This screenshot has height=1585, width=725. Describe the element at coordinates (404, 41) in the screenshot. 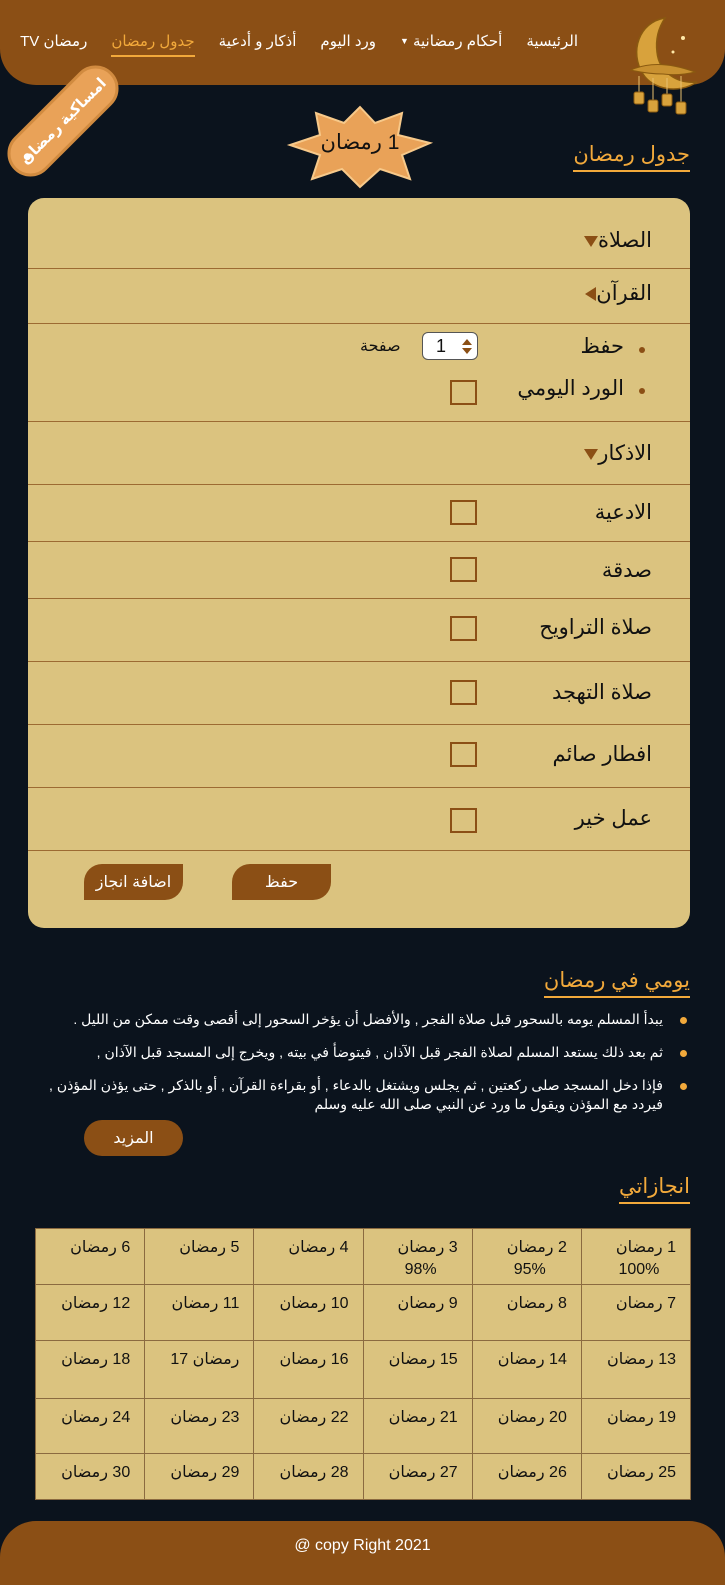

I see `caret-down-icon: ▼` at that location.